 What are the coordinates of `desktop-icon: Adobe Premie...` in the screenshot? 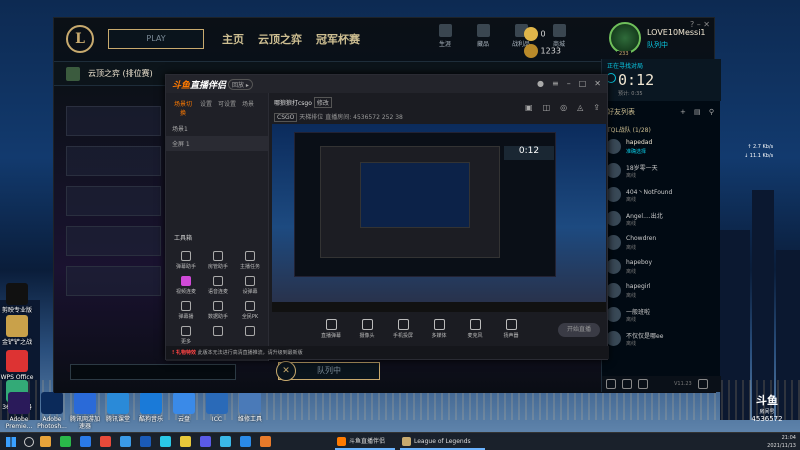 It's located at (19, 411).